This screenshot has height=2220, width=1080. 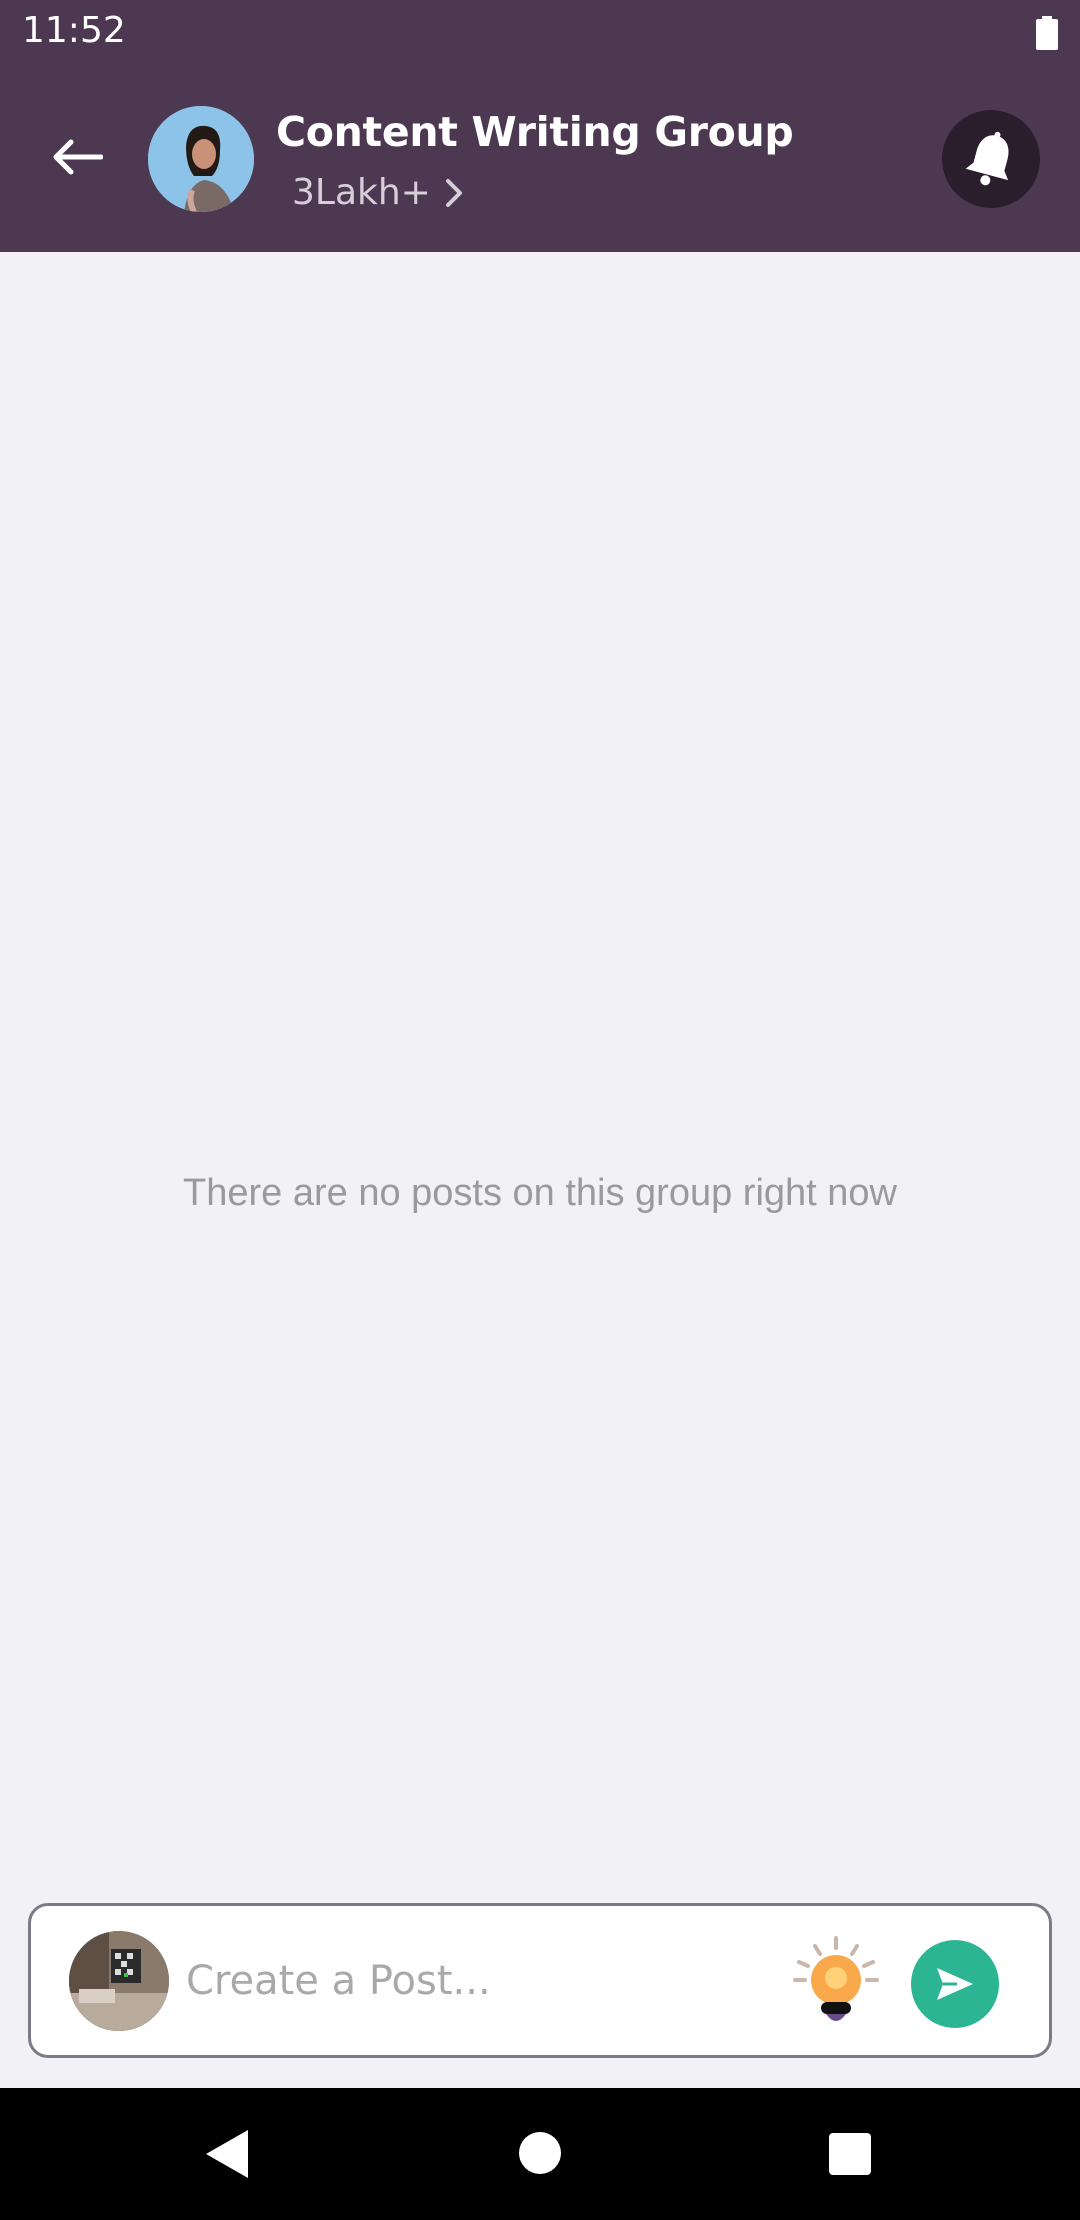 What do you see at coordinates (1047, 33) in the screenshot?
I see `battery-icon` at bounding box center [1047, 33].